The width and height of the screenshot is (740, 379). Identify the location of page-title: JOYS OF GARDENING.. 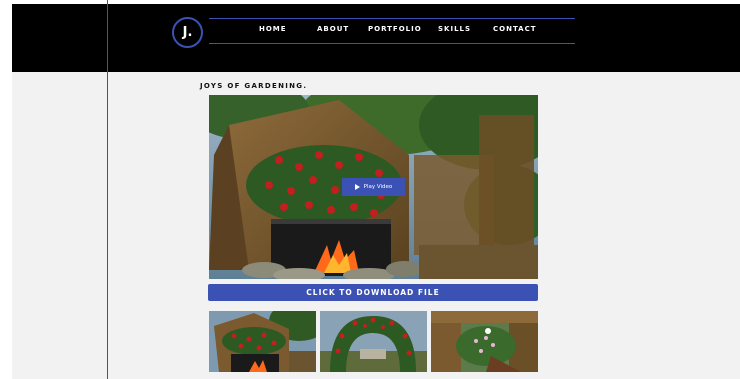
(254, 86).